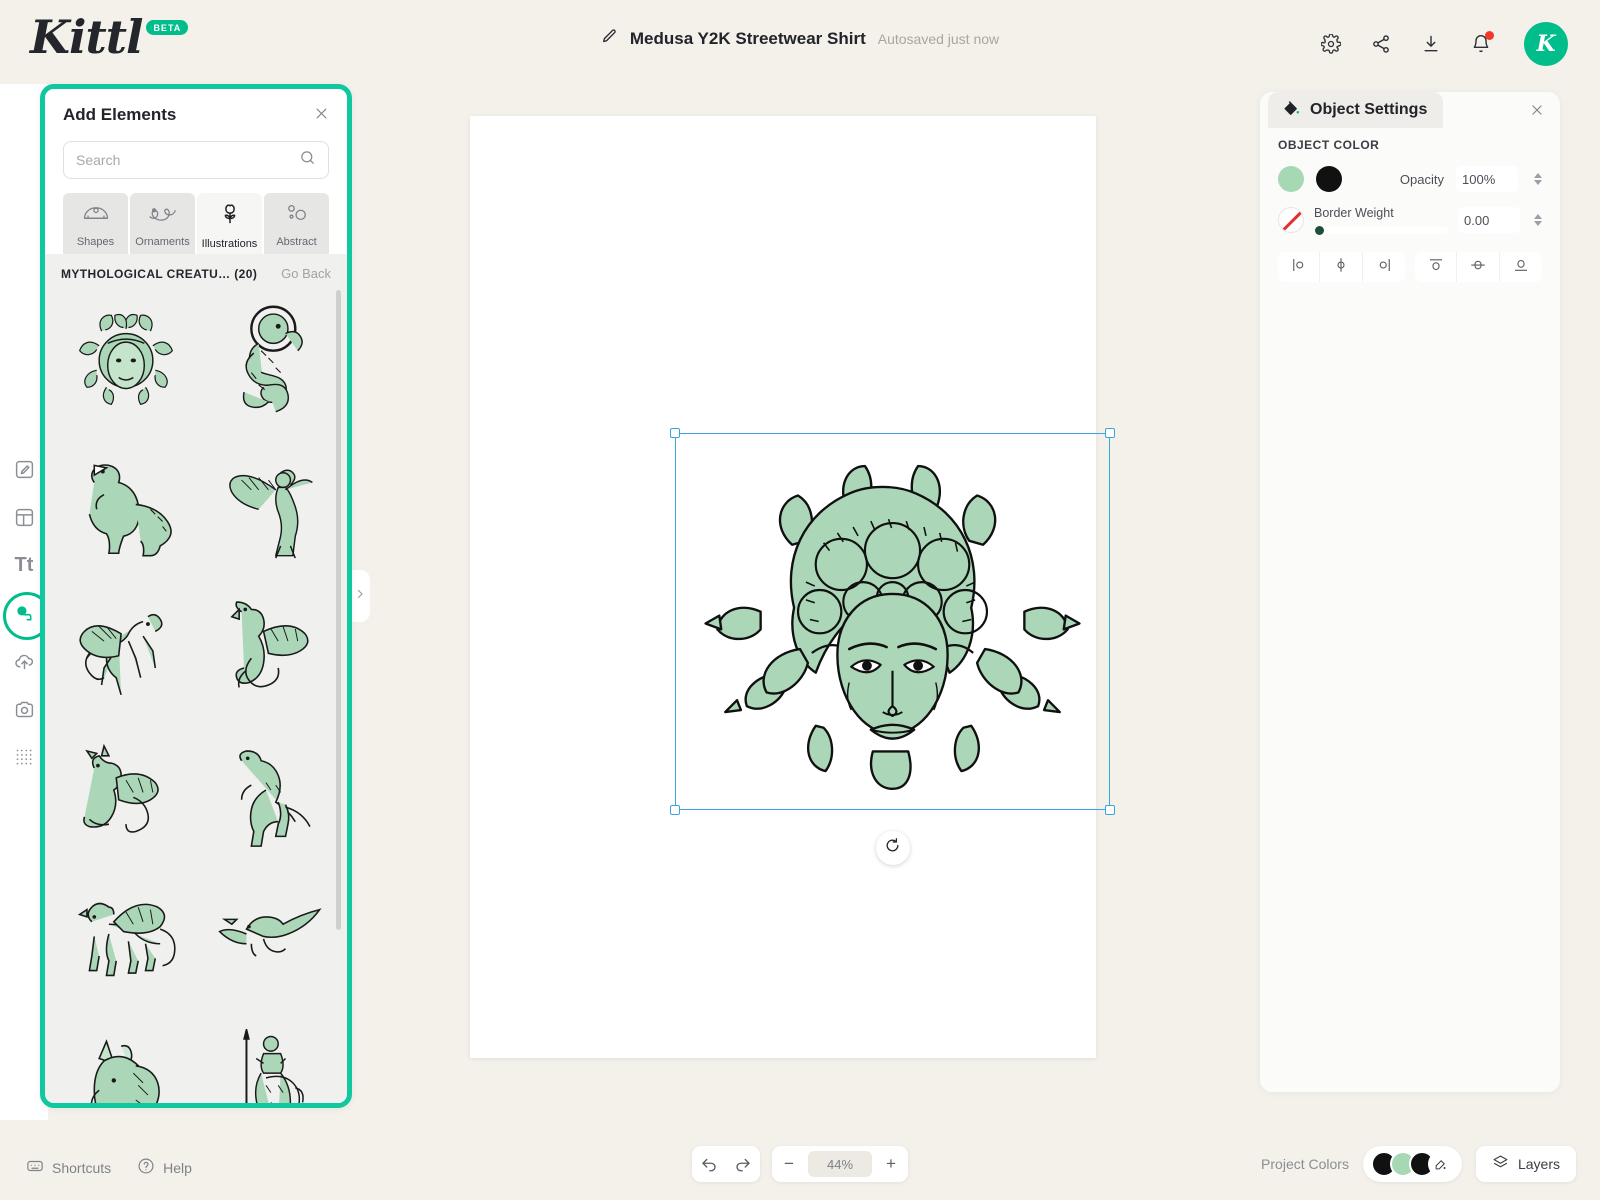 This screenshot has width=1600, height=1200. Describe the element at coordinates (196, 696) in the screenshot. I see `results-grid` at that location.